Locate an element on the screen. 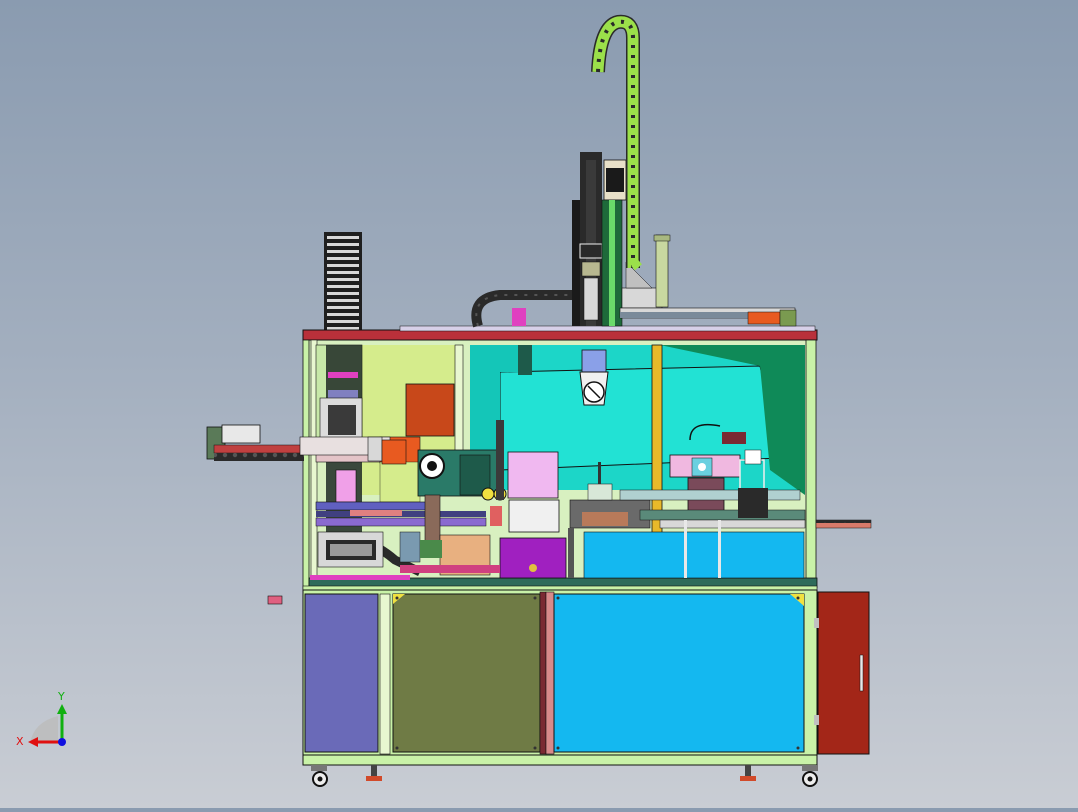 Image resolution: width=1078 pixels, height=812 pixels. top-plate is located at coordinates (560, 335).